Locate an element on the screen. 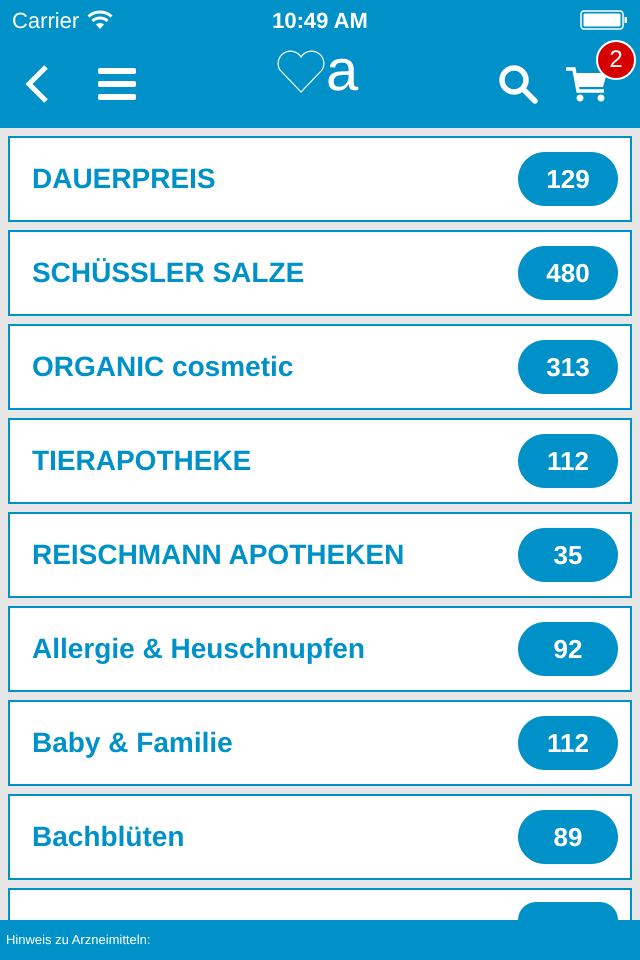 The width and height of the screenshot is (640, 960). category-name: TIERAPOTHEKE is located at coordinates (142, 461).